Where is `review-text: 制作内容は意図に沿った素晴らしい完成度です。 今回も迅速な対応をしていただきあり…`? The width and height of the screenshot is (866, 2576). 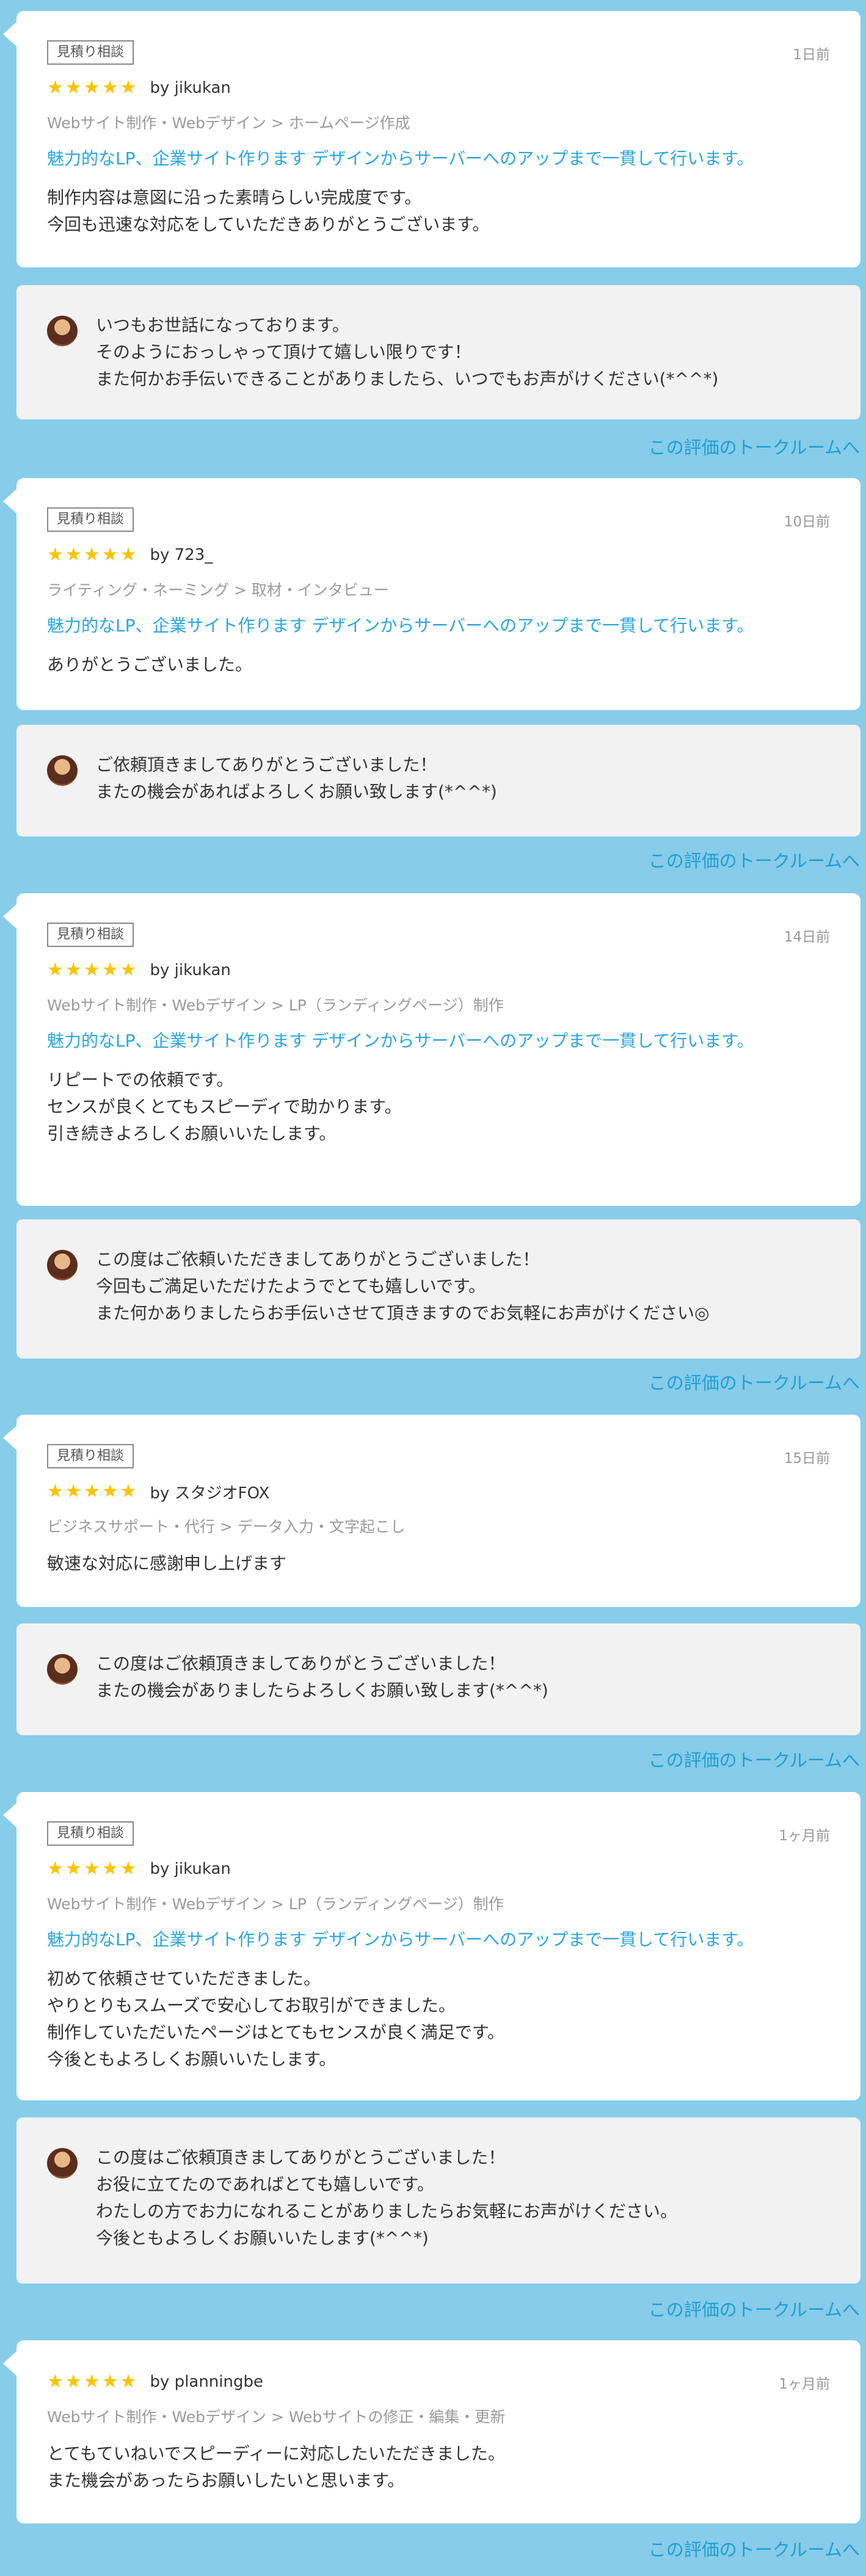
review-text: 制作内容は意図に沿った素晴らしい完成度です。 今回も迅速な対応をしていただきあり… is located at coordinates (268, 210).